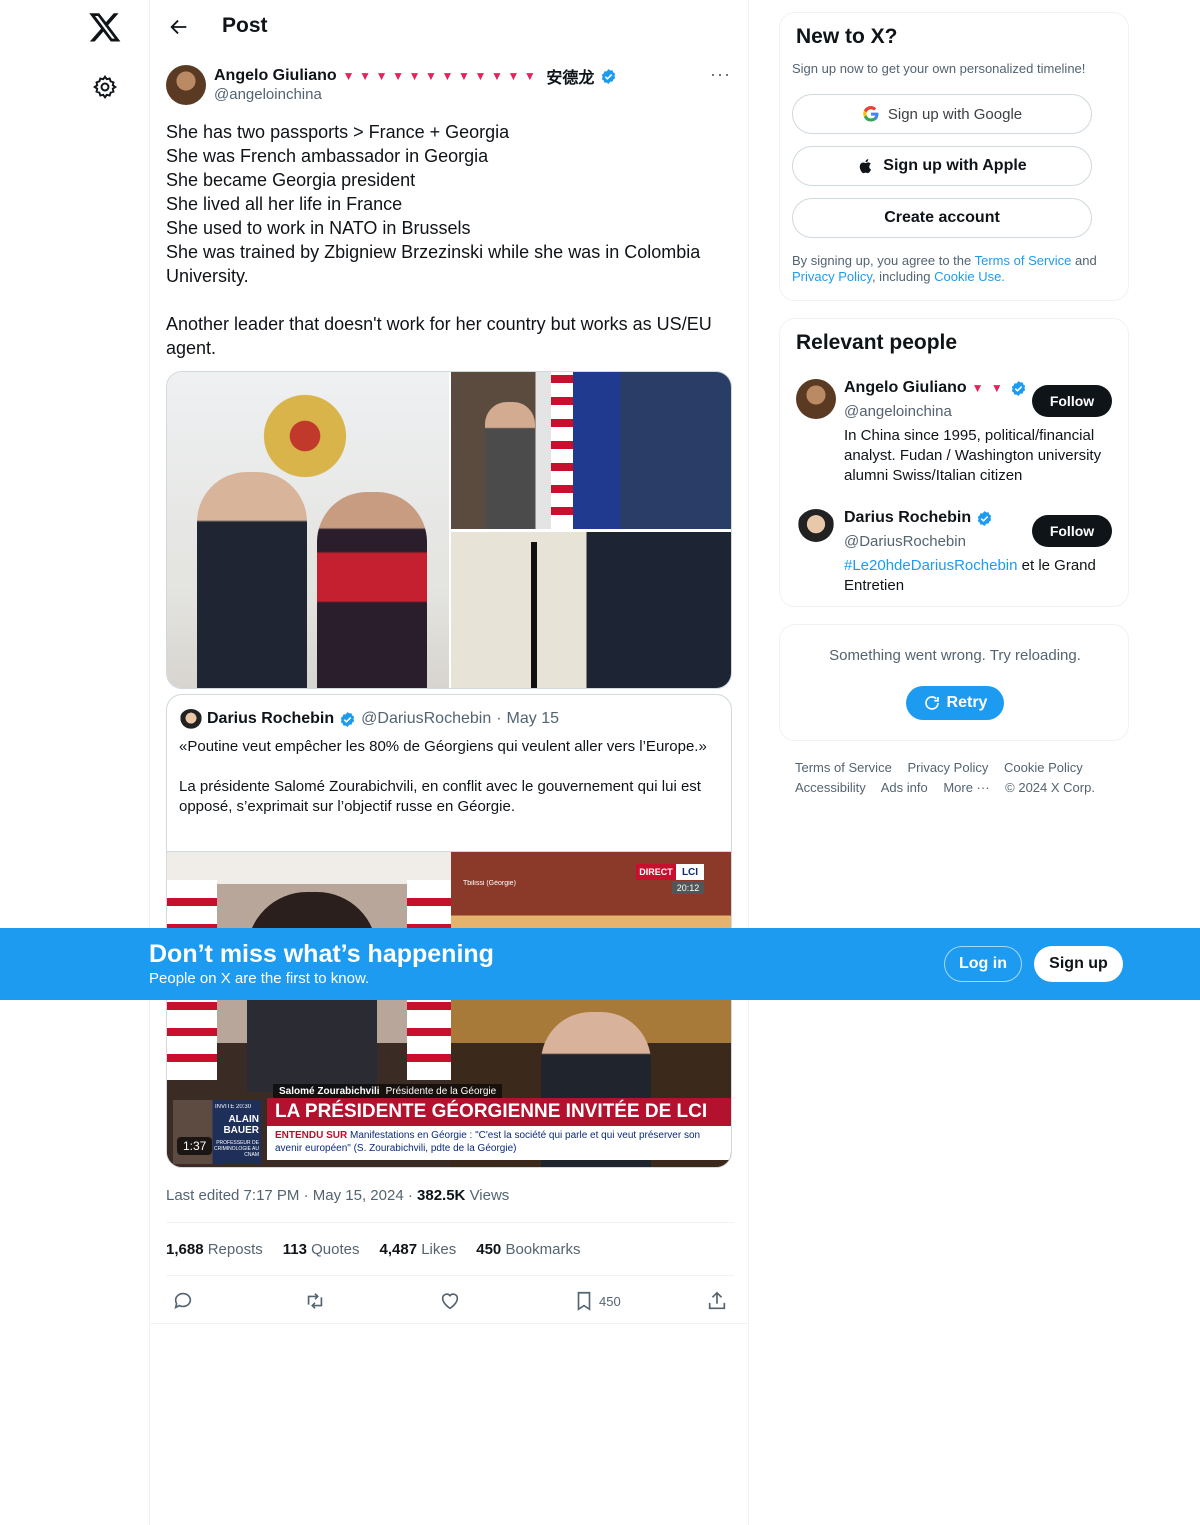  What do you see at coordinates (236, 1149) in the screenshot?
I see `lci-guest-role: PROFESSEUR DE CRIMINOLOGIE AU CNAM` at bounding box center [236, 1149].